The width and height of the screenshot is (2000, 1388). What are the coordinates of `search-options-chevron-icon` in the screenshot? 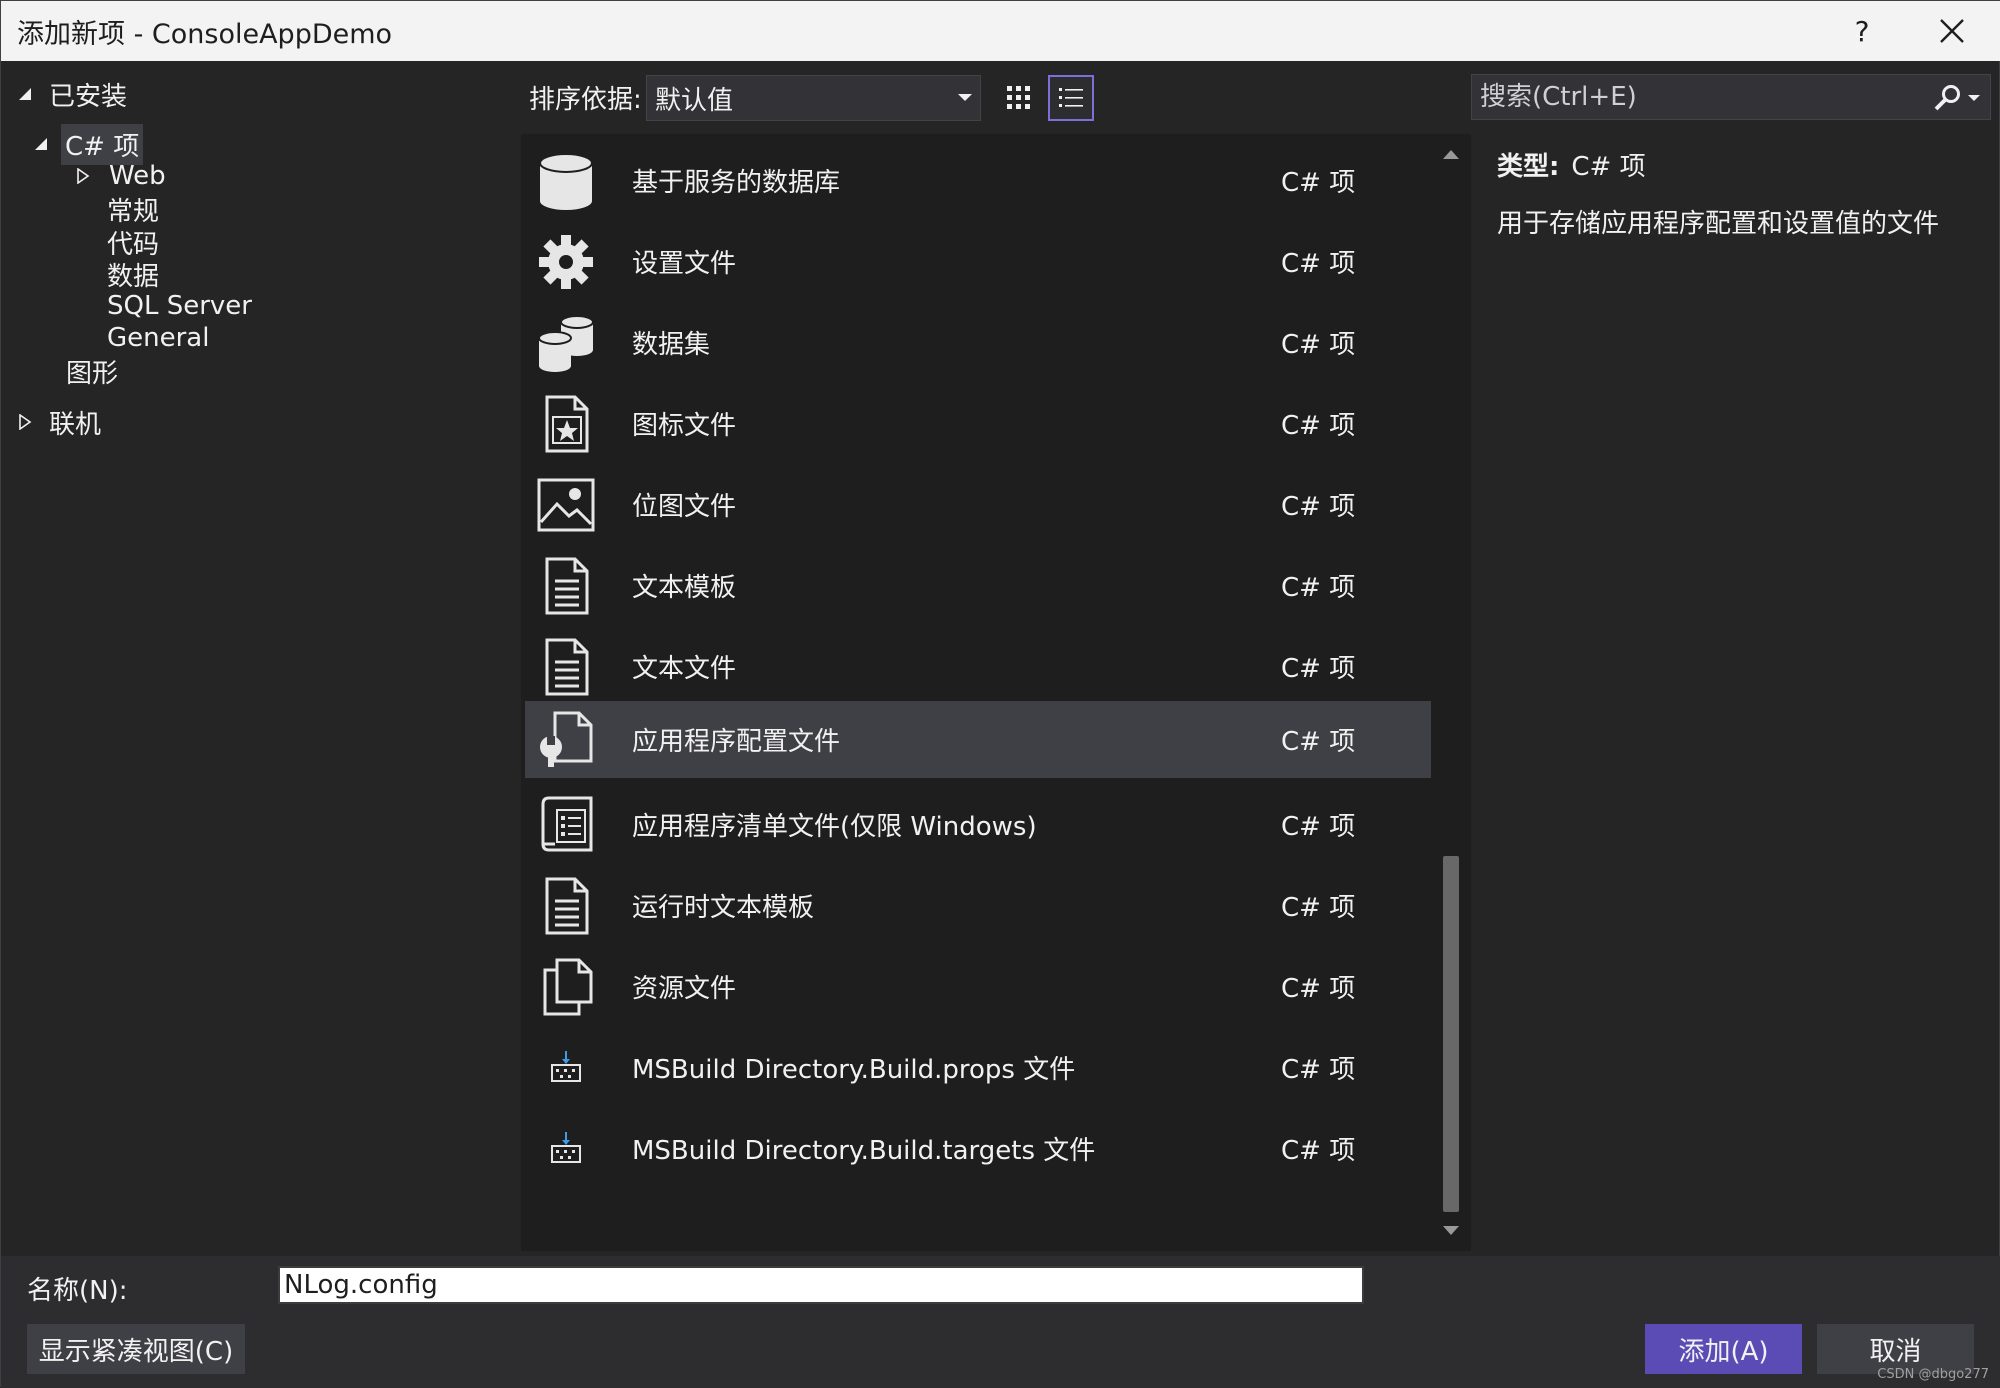 It's located at (1974, 98).